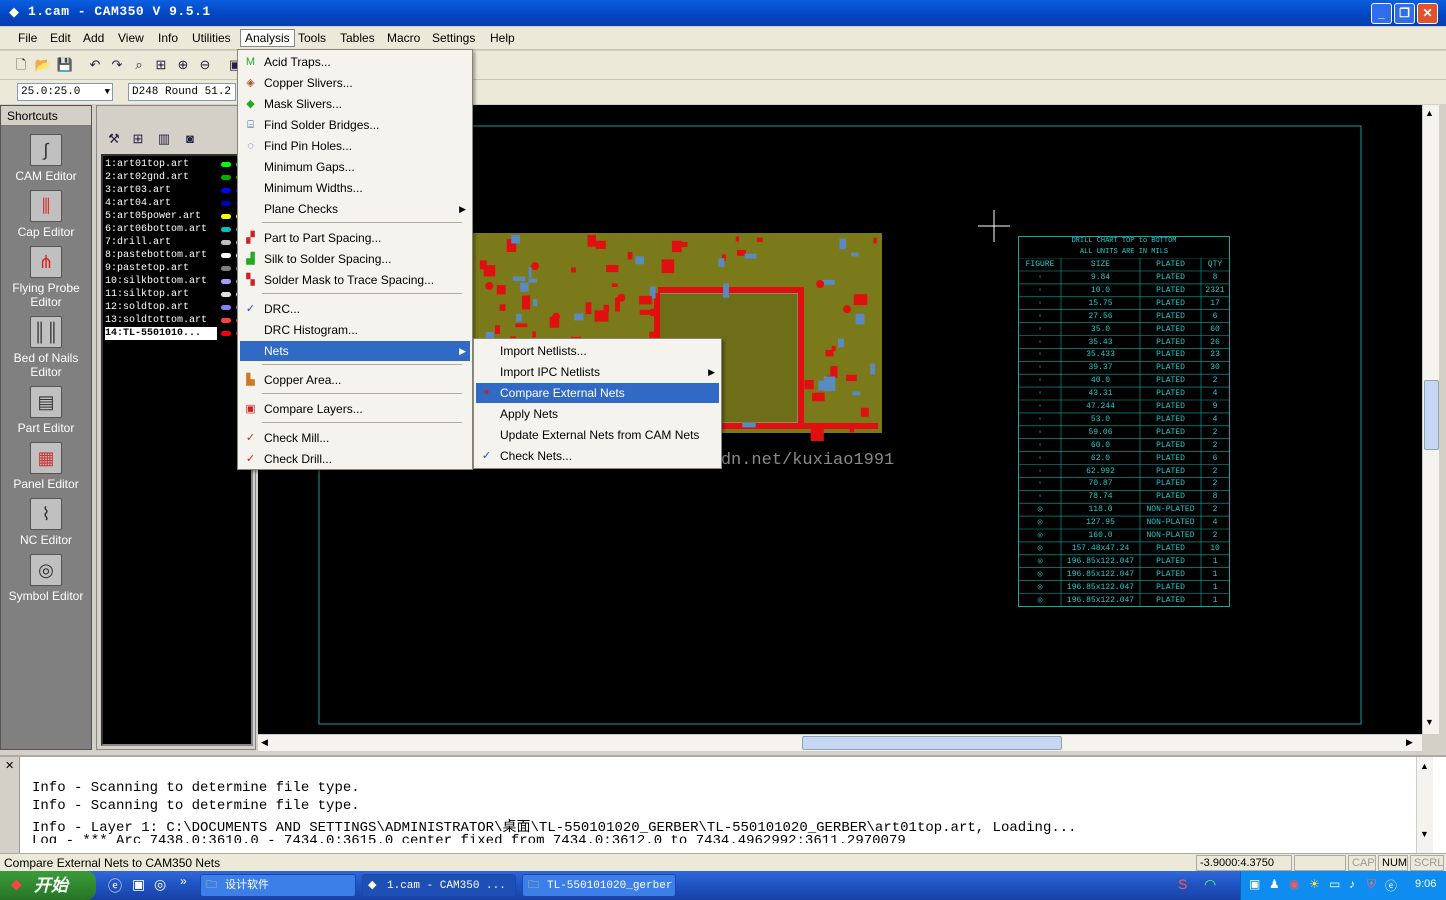 The height and width of the screenshot is (900, 1446). I want to click on qq-icon: ♟, so click(1274, 884).